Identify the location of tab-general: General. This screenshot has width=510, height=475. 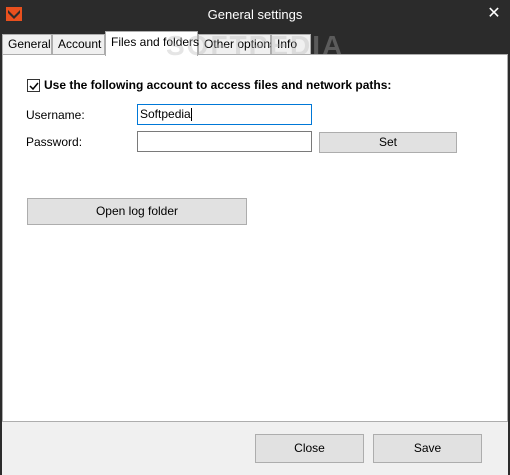
(27, 44).